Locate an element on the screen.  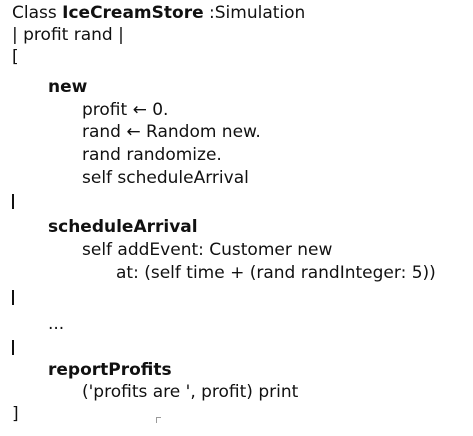
class-keyword: Class is located at coordinates (37, 13).